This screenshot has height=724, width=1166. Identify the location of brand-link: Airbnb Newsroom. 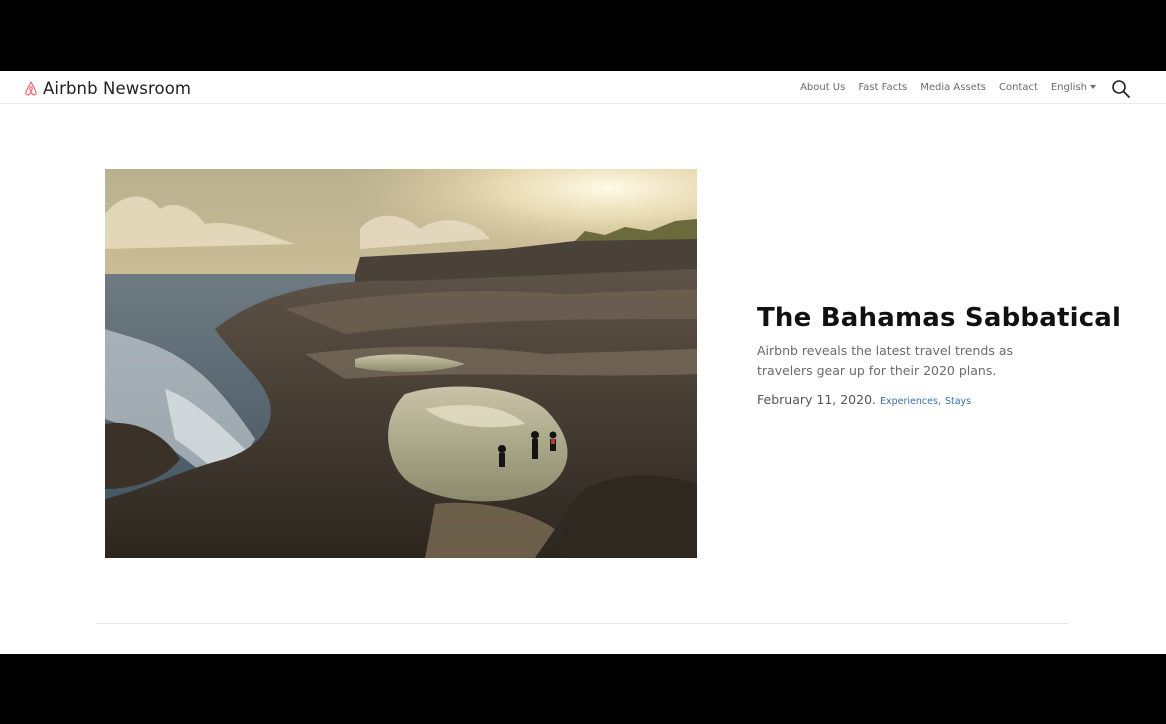
(107, 88).